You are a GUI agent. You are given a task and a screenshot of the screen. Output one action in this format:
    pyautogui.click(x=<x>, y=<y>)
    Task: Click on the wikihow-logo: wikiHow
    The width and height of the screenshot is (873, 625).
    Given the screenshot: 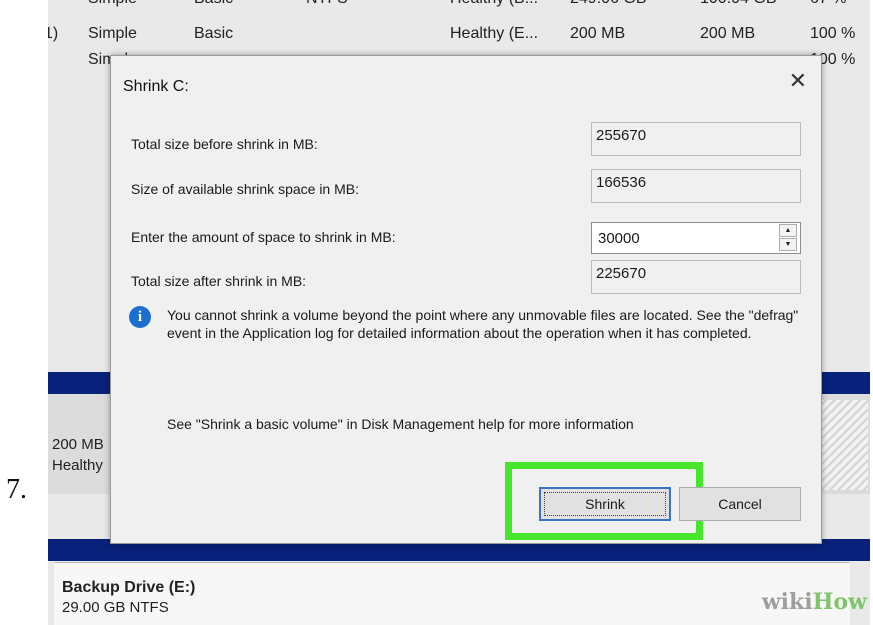 What is the action you would take?
    pyautogui.click(x=814, y=602)
    